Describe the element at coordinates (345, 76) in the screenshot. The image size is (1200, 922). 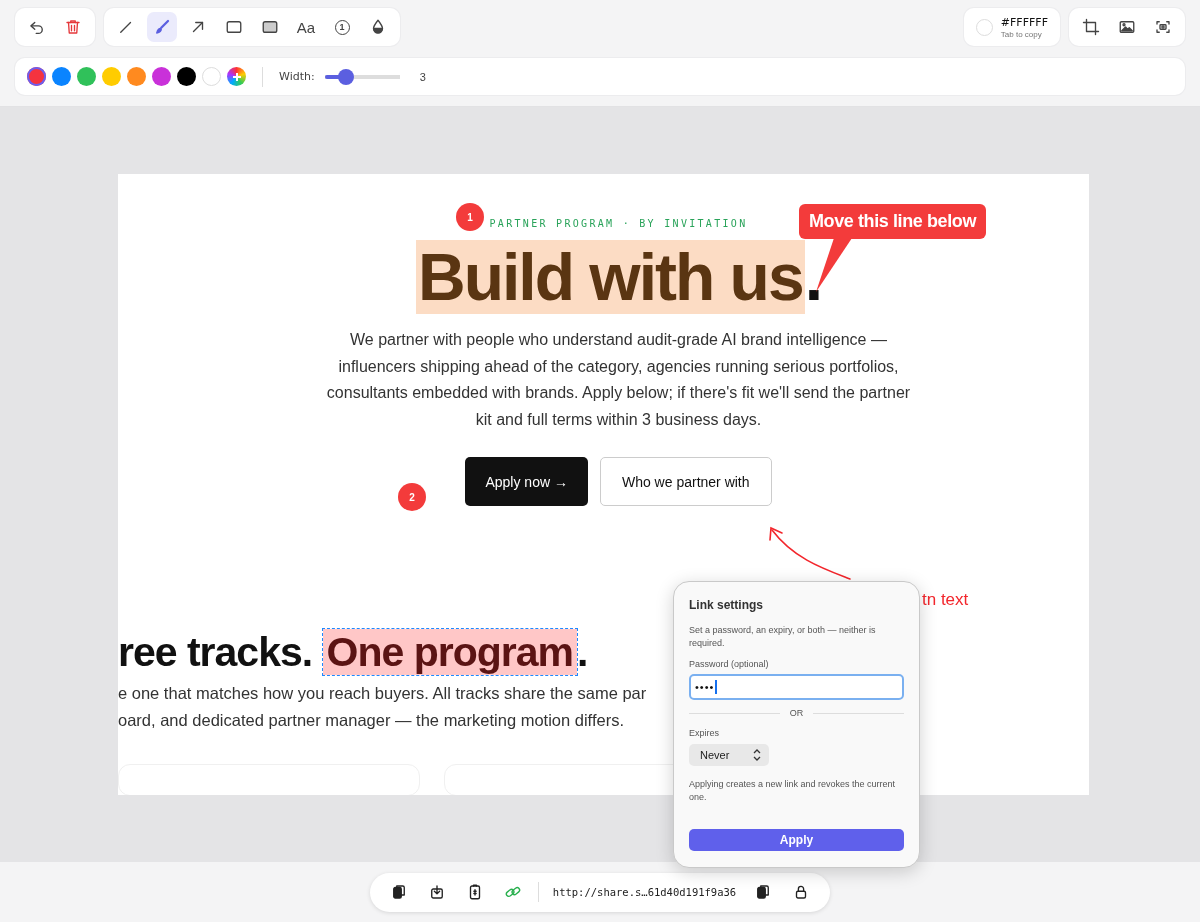
I see `slider-thumb` at that location.